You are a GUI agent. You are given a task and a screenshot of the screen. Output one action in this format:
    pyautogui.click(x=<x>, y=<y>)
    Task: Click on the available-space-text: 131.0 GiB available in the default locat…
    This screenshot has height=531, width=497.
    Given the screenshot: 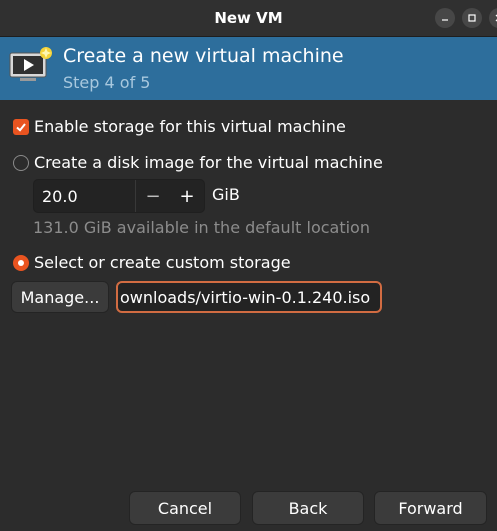 What is the action you would take?
    pyautogui.click(x=201, y=227)
    